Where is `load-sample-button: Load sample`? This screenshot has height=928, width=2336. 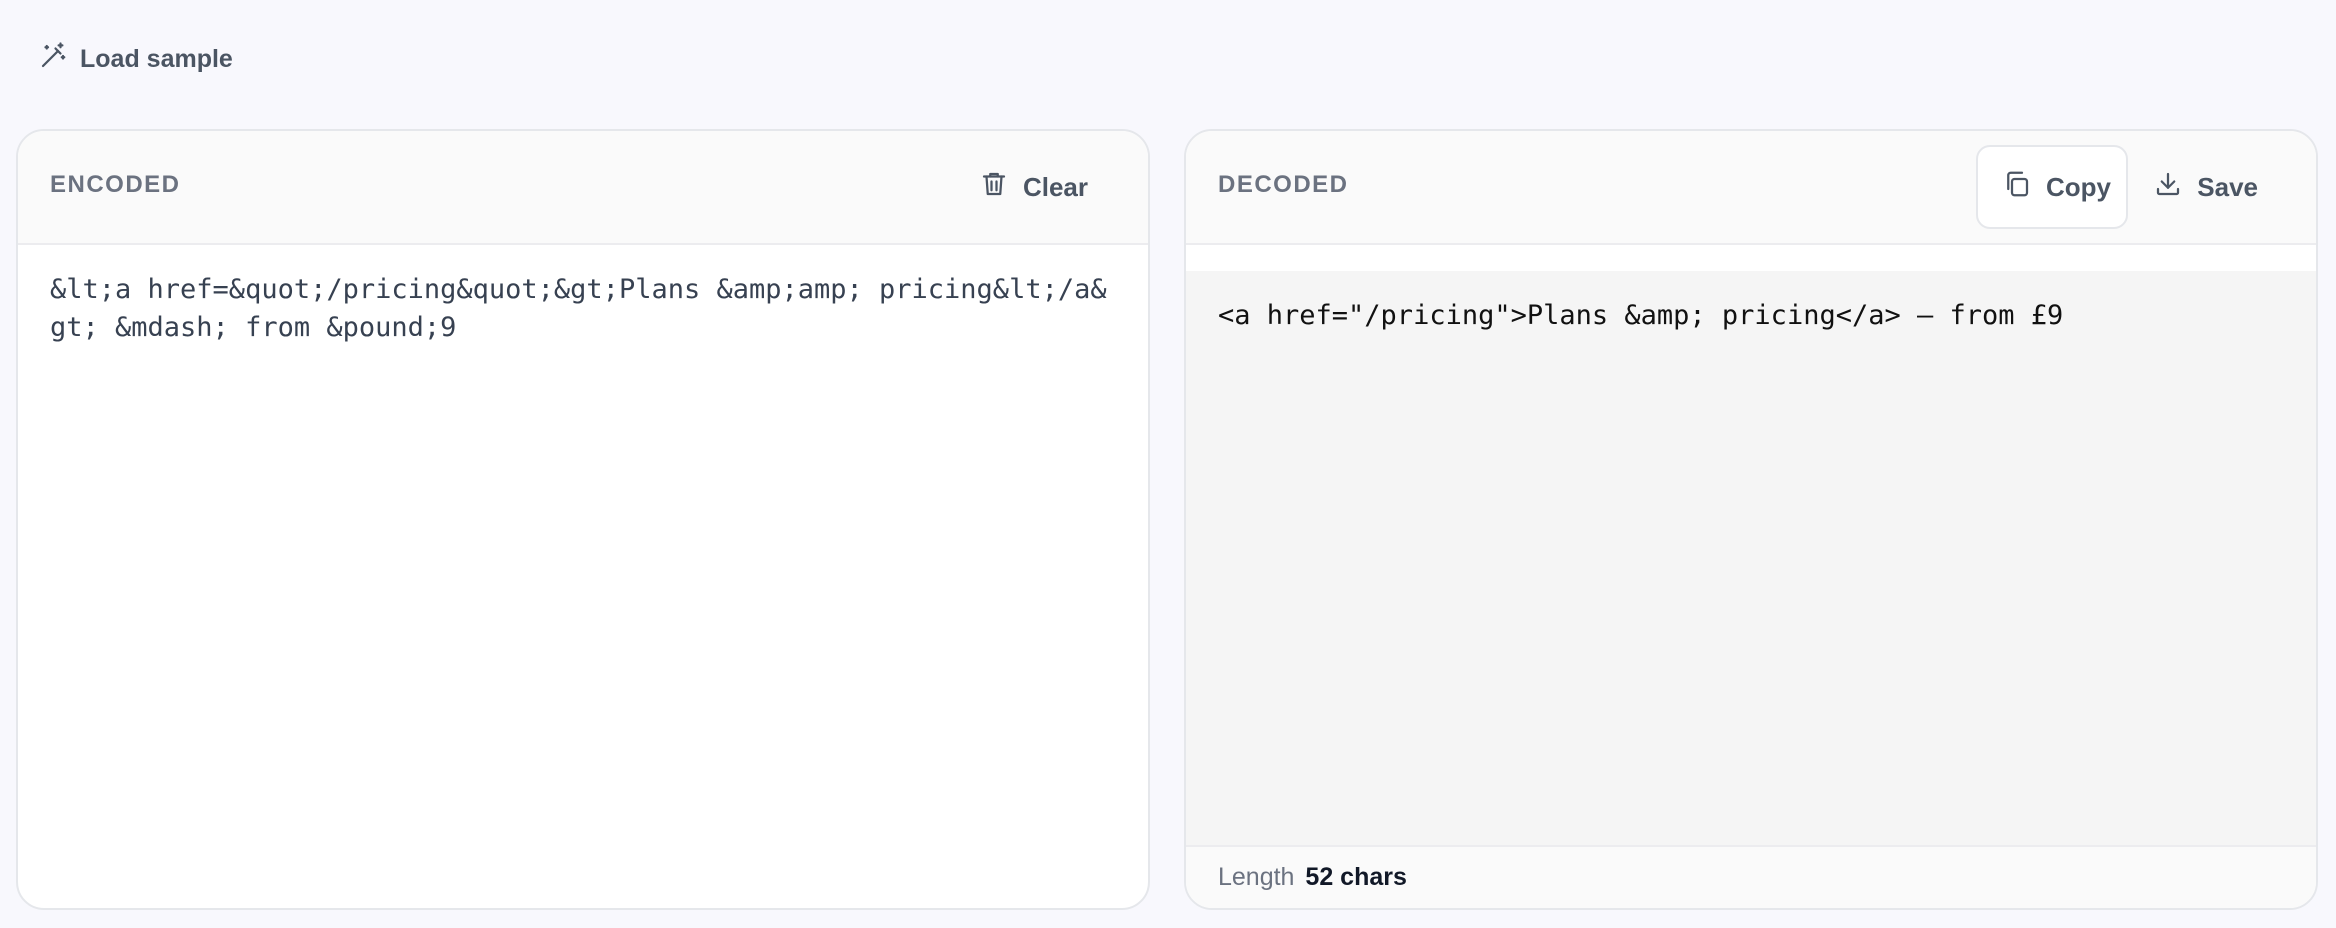
load-sample-button: Load sample is located at coordinates (135, 59).